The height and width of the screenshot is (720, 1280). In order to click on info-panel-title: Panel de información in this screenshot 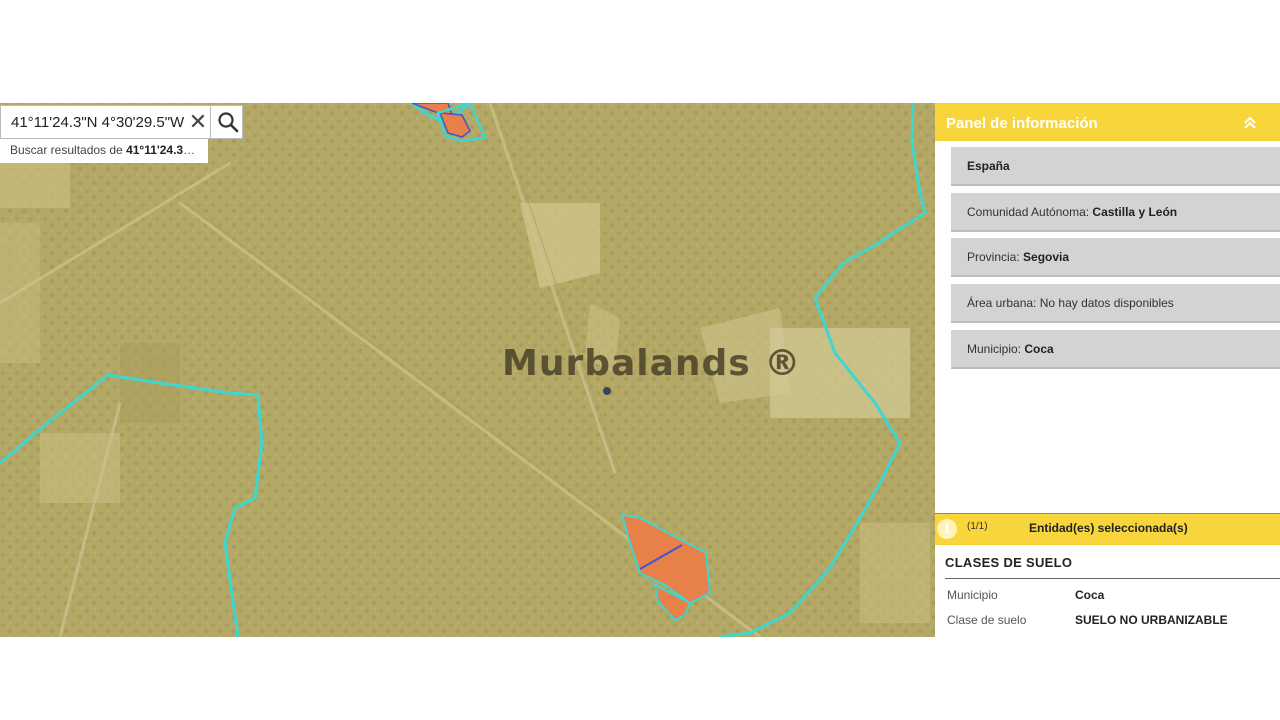, I will do `click(1022, 123)`.